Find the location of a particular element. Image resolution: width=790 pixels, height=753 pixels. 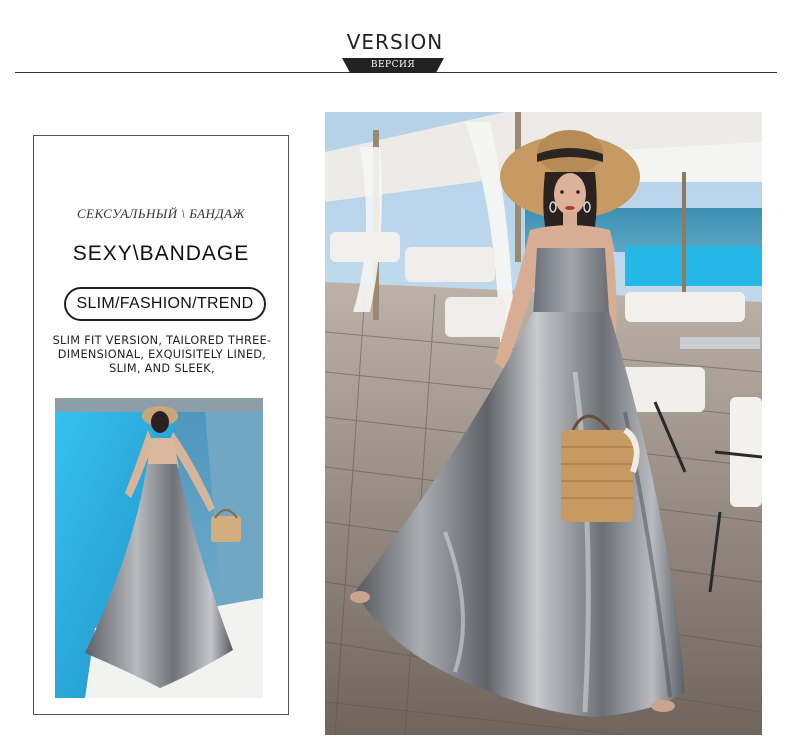

style-tags-pill: SLIM/FASHION/TREND is located at coordinates (165, 304).